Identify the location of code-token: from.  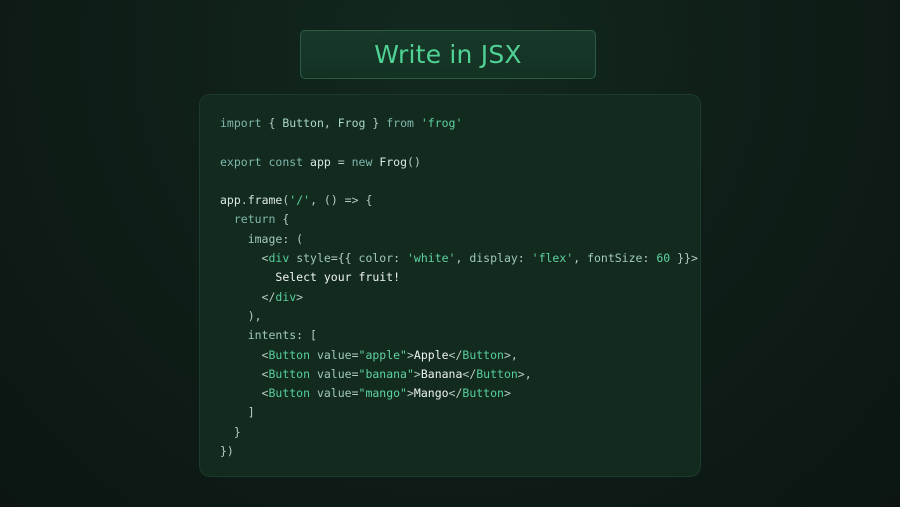
(400, 123).